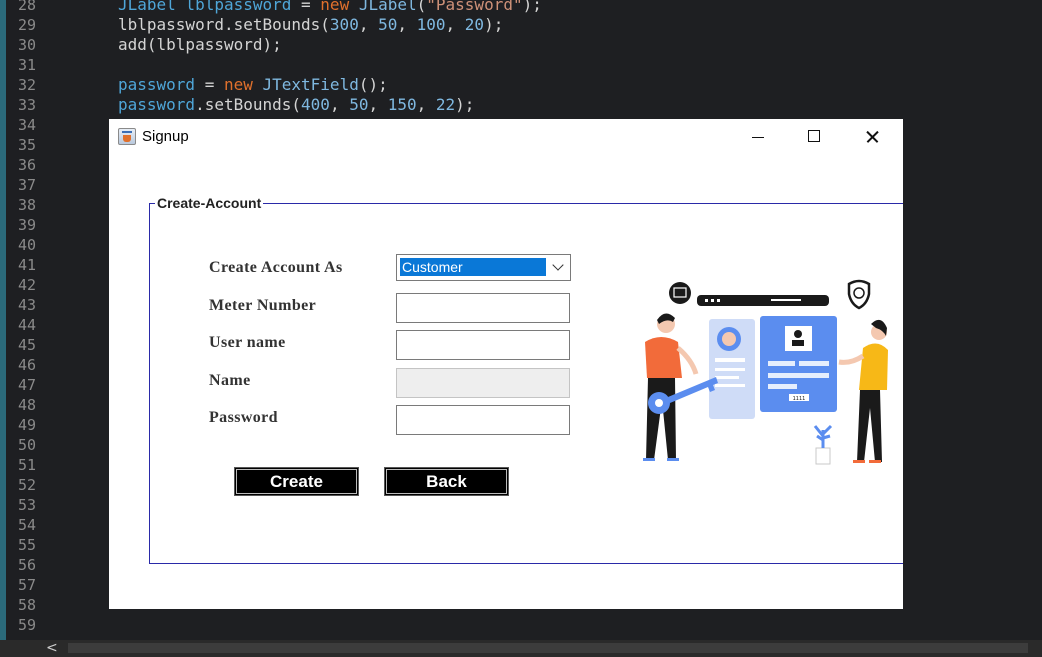  What do you see at coordinates (474, 24) in the screenshot?
I see `code-token: 20` at bounding box center [474, 24].